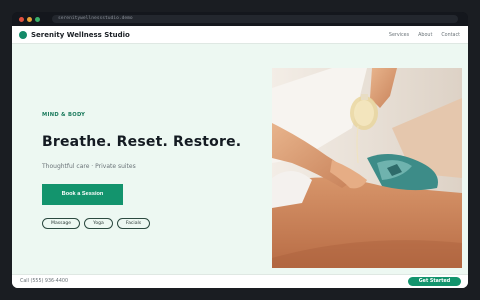  What do you see at coordinates (450, 35) in the screenshot?
I see `nav-link-contact: Contact` at bounding box center [450, 35].